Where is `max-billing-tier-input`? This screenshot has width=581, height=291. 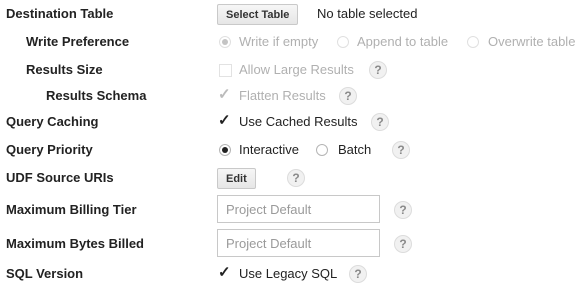
max-billing-tier-input is located at coordinates (298, 209).